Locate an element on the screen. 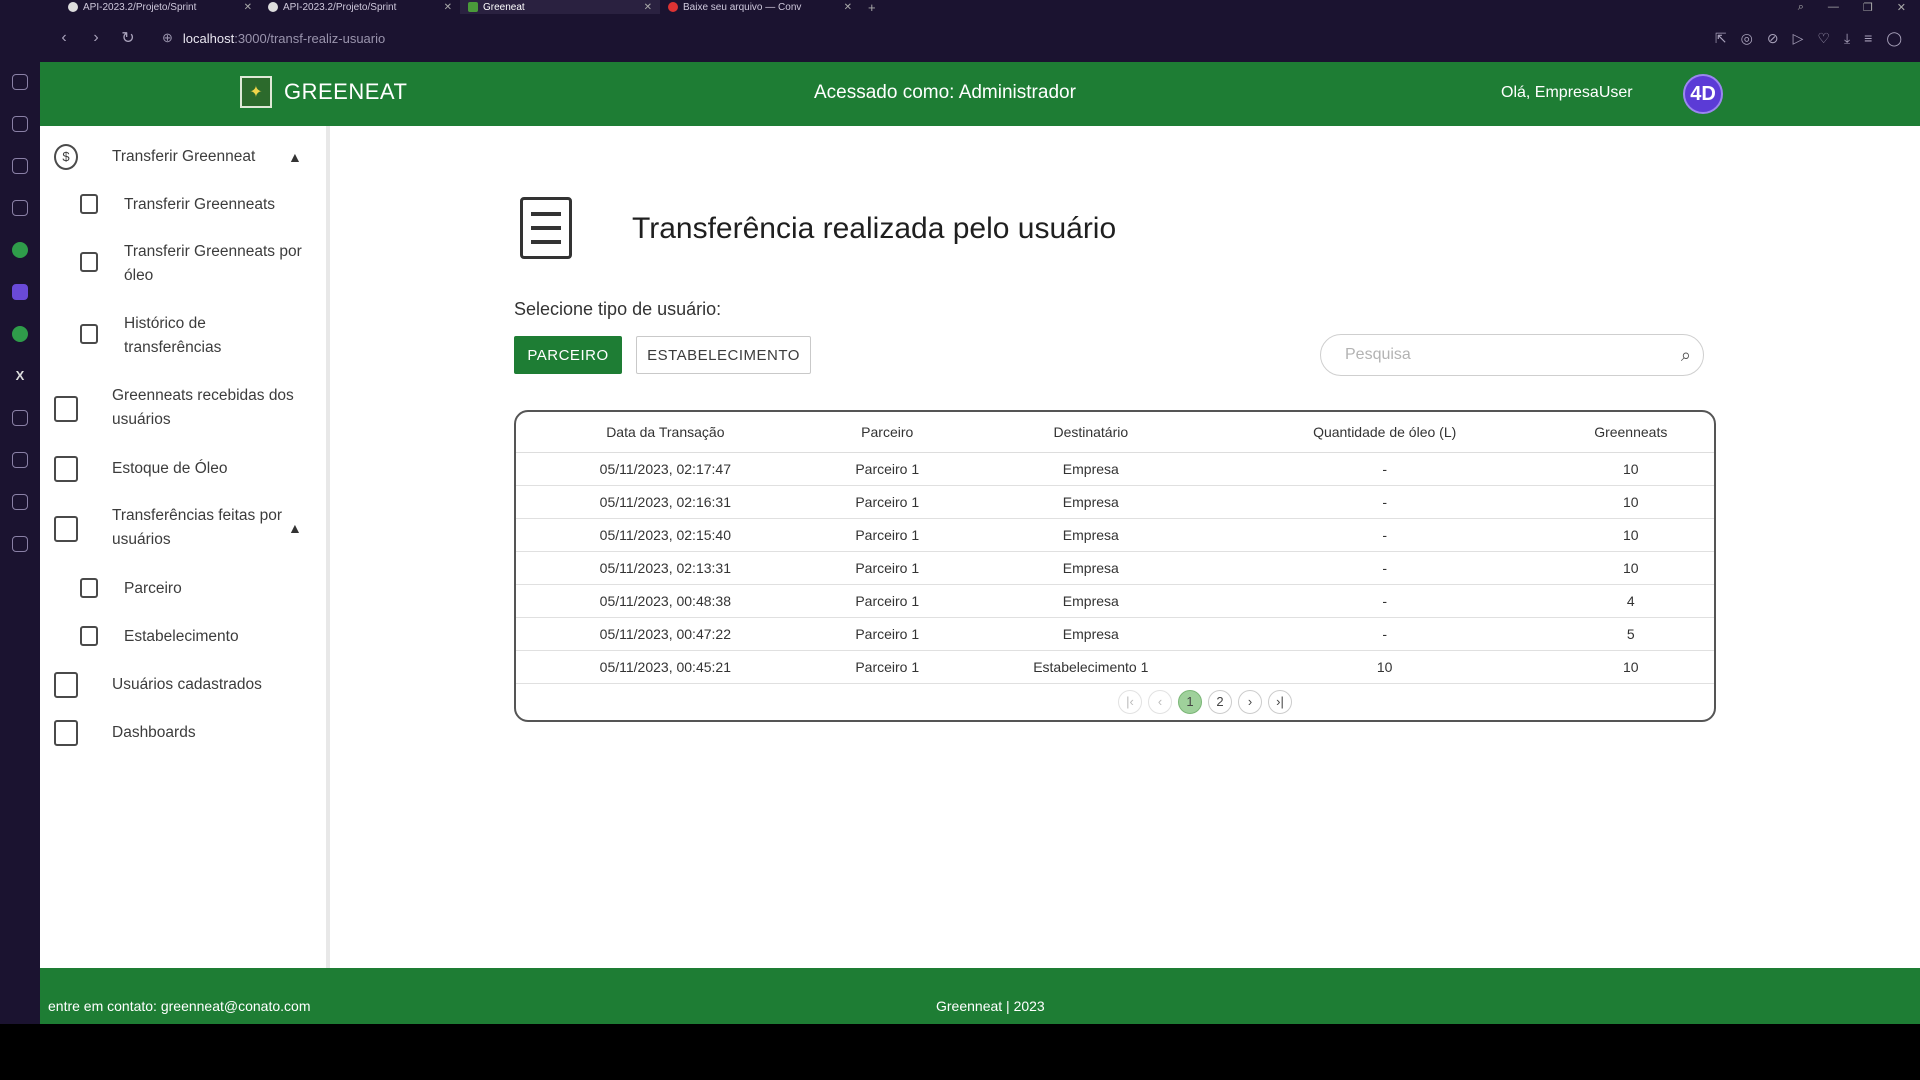 This screenshot has width=1920, height=1080. sidebar-item-transferir-por-oleo: Transferir Greenneats por óleo is located at coordinates (185, 265).